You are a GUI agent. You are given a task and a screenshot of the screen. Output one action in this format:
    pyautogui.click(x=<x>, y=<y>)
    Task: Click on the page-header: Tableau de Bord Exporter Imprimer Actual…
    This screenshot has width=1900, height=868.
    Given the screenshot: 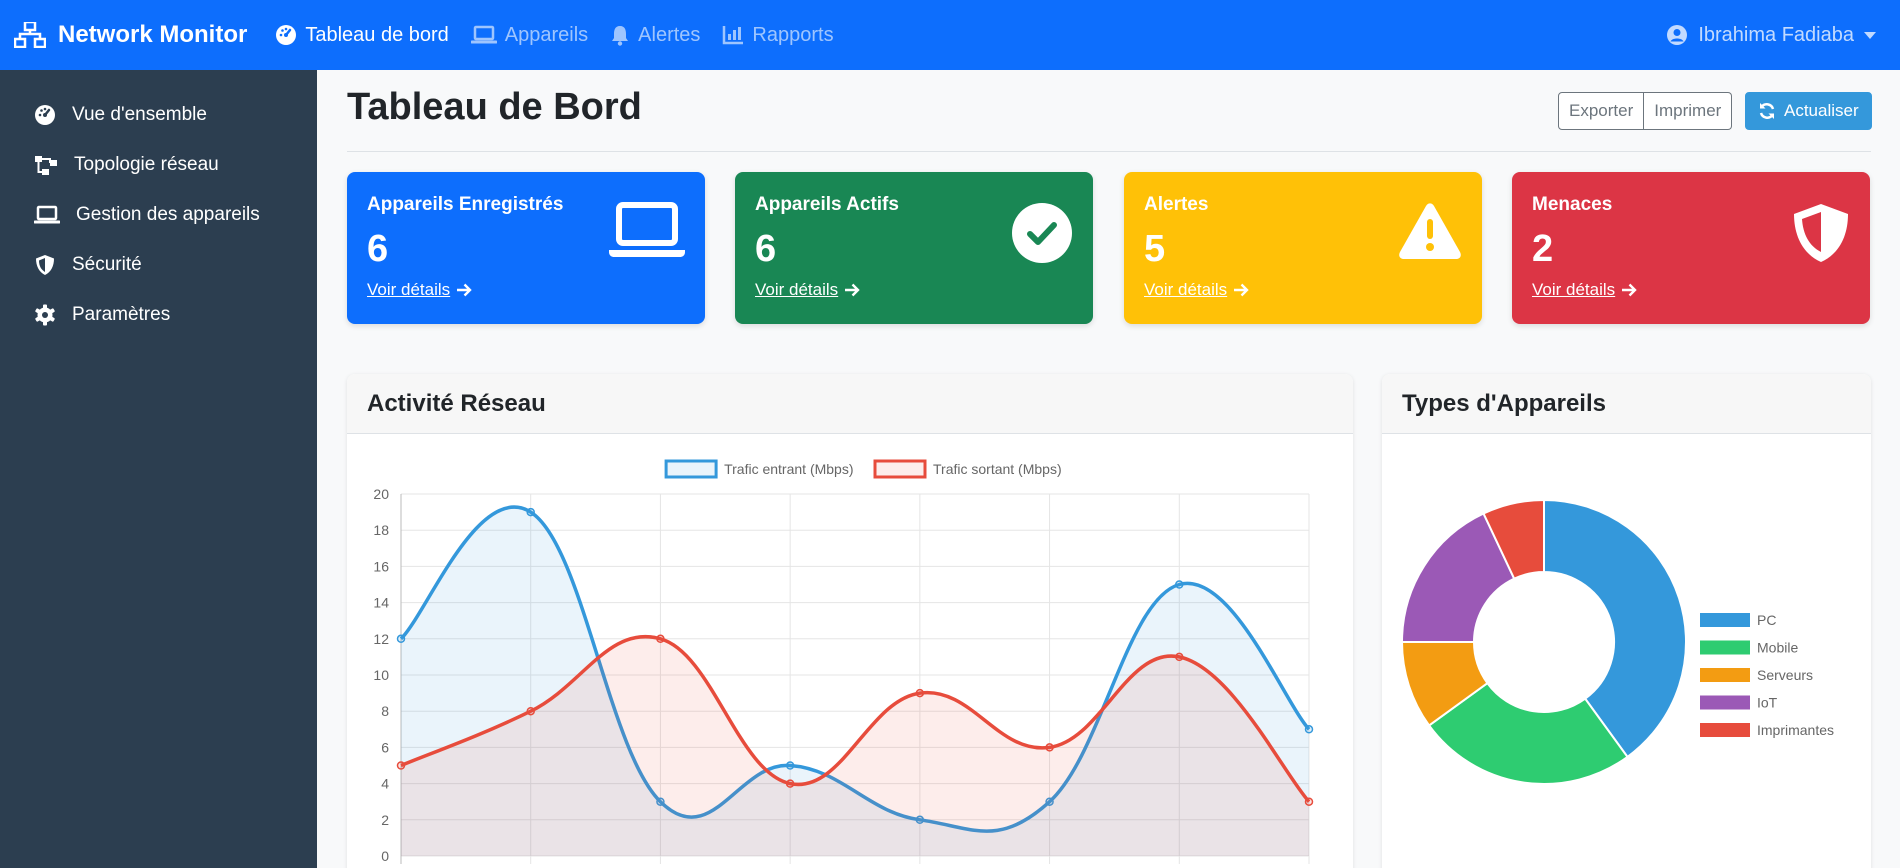 What is the action you would take?
    pyautogui.click(x=1109, y=111)
    